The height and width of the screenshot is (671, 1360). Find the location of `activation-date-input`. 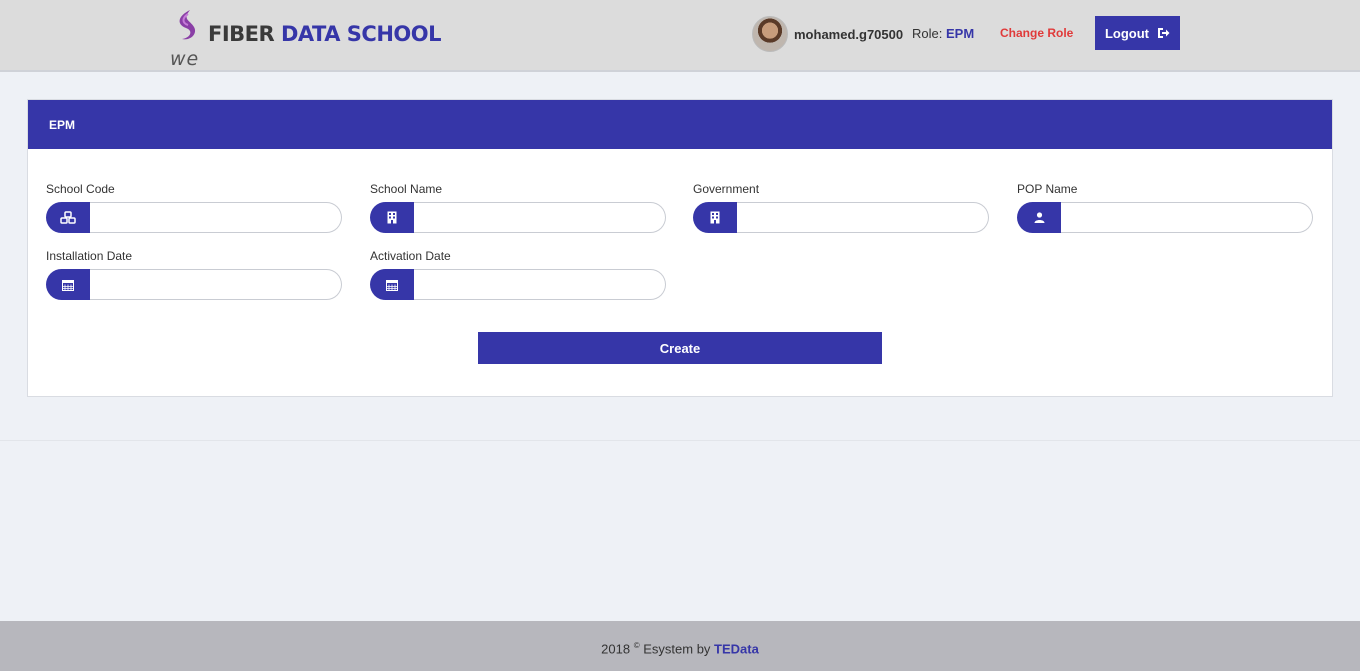

activation-date-input is located at coordinates (540, 284).